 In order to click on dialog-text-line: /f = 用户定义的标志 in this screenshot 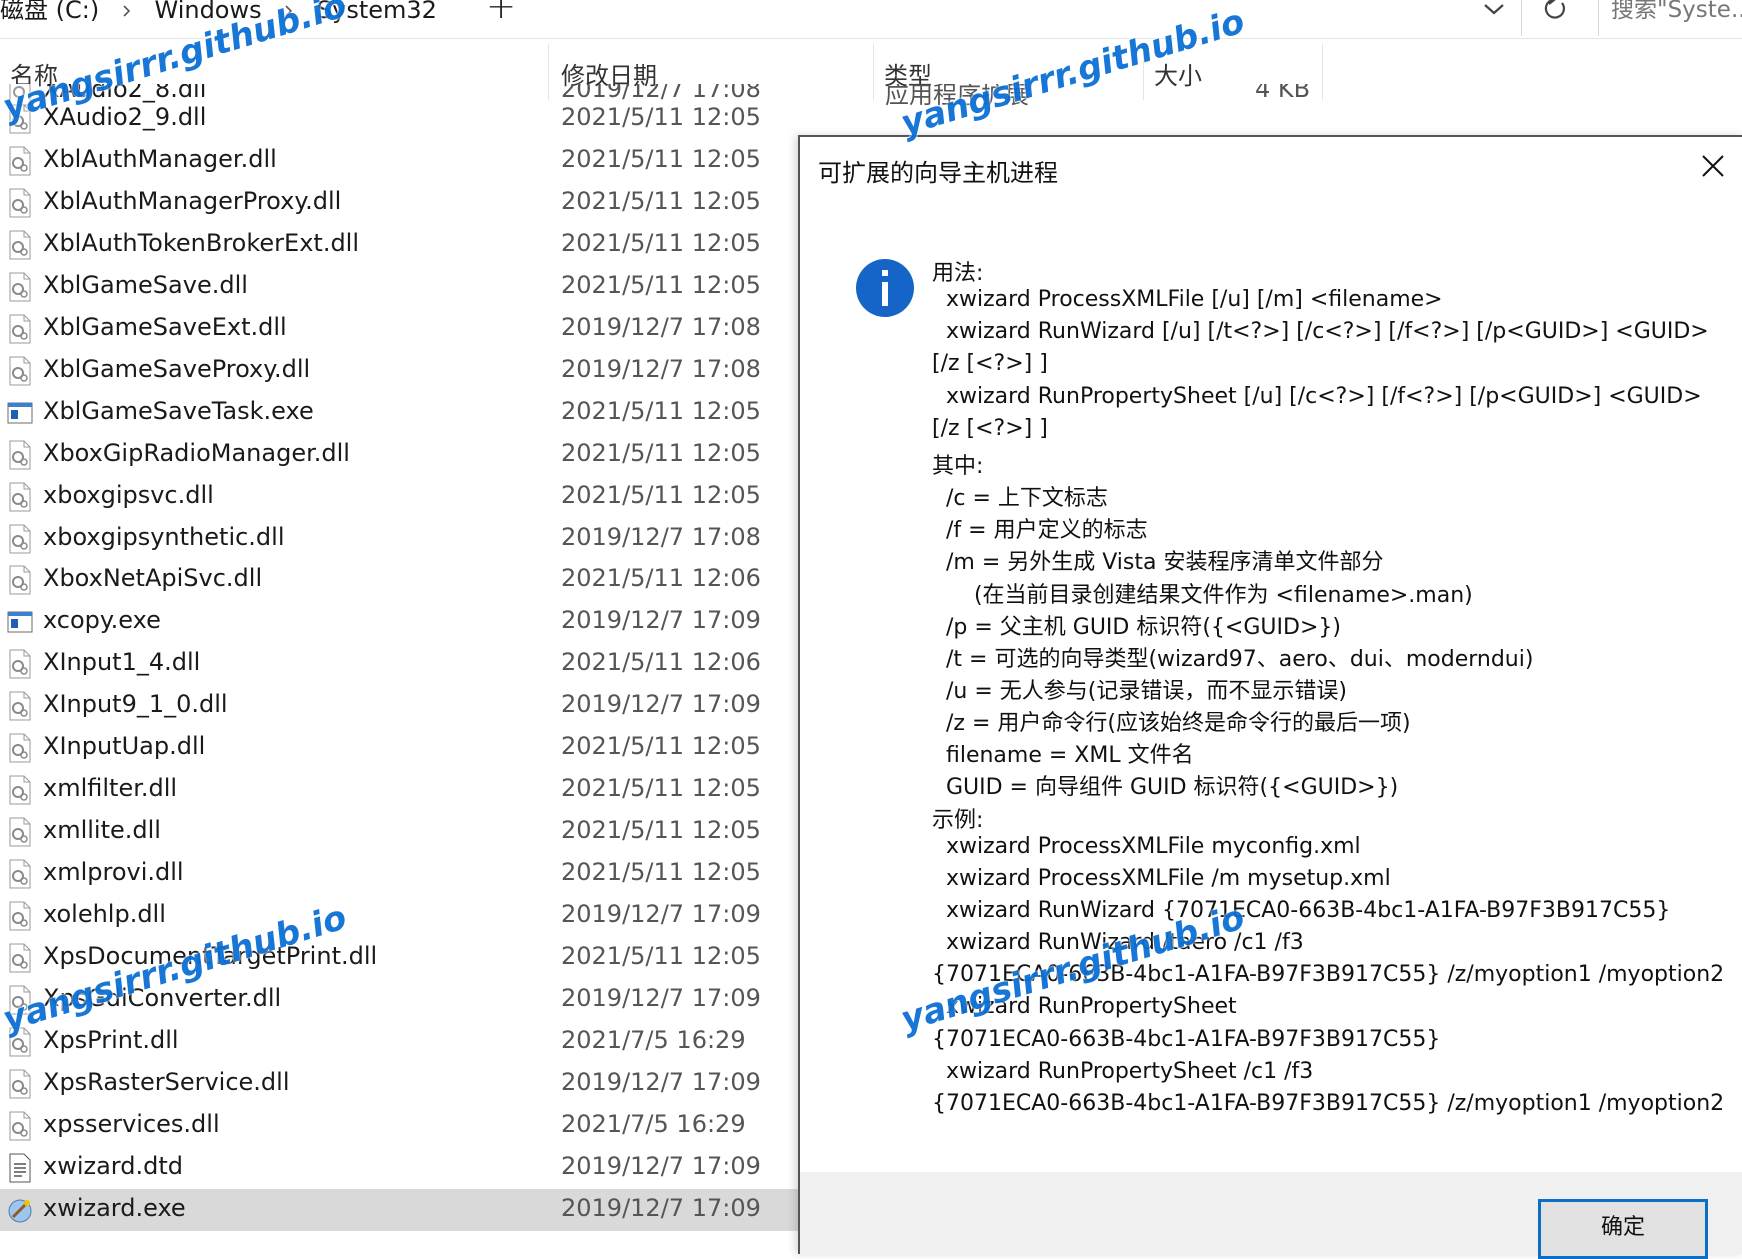, I will do `click(1040, 531)`.